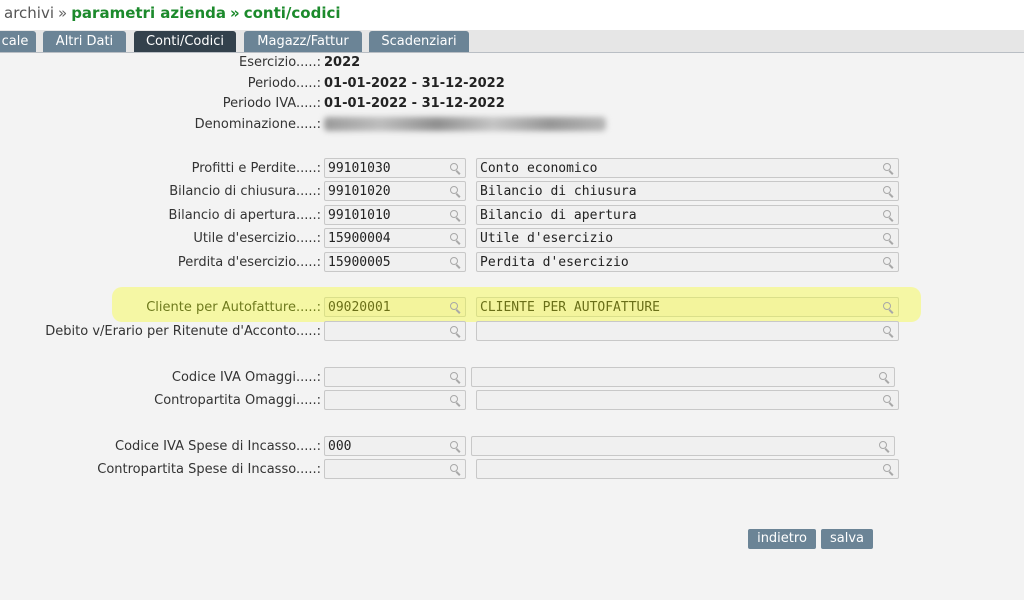 The image size is (1024, 600). Describe the element at coordinates (395, 331) in the screenshot. I see `debito-erario-code-input` at that location.